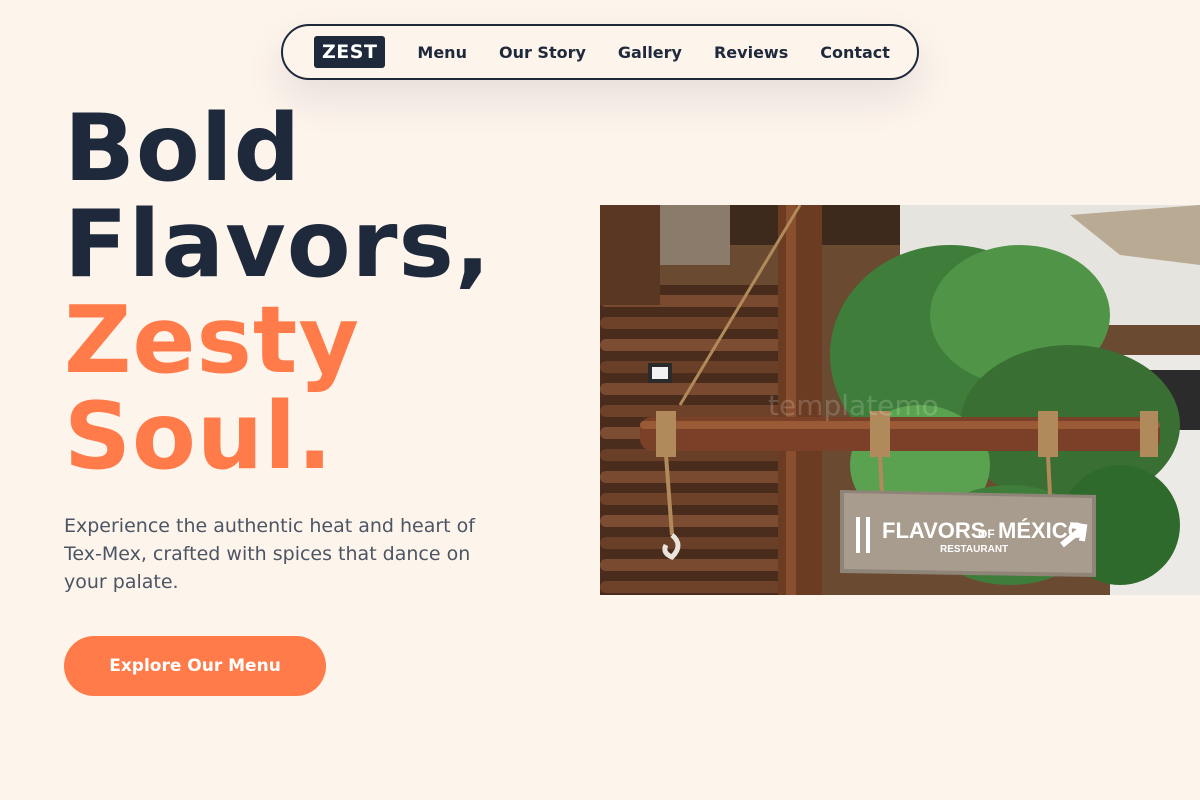 This screenshot has height=800, width=1200. I want to click on hero-title-line-4: Soul., so click(199, 436).